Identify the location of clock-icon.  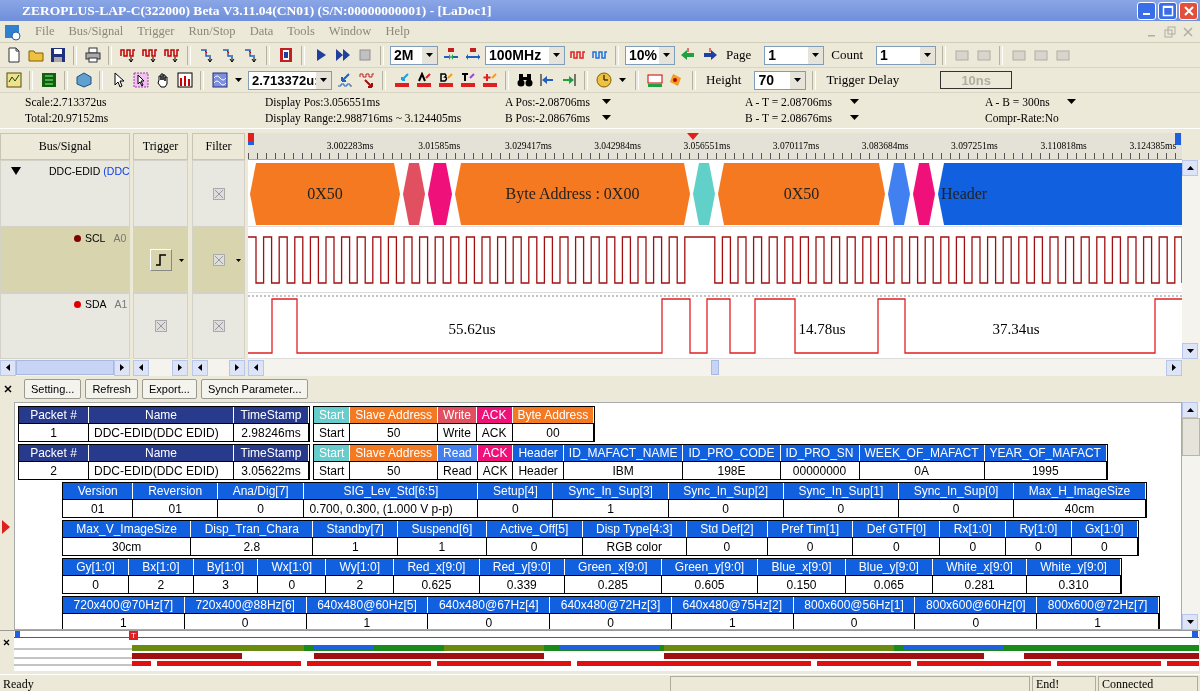
(603, 80).